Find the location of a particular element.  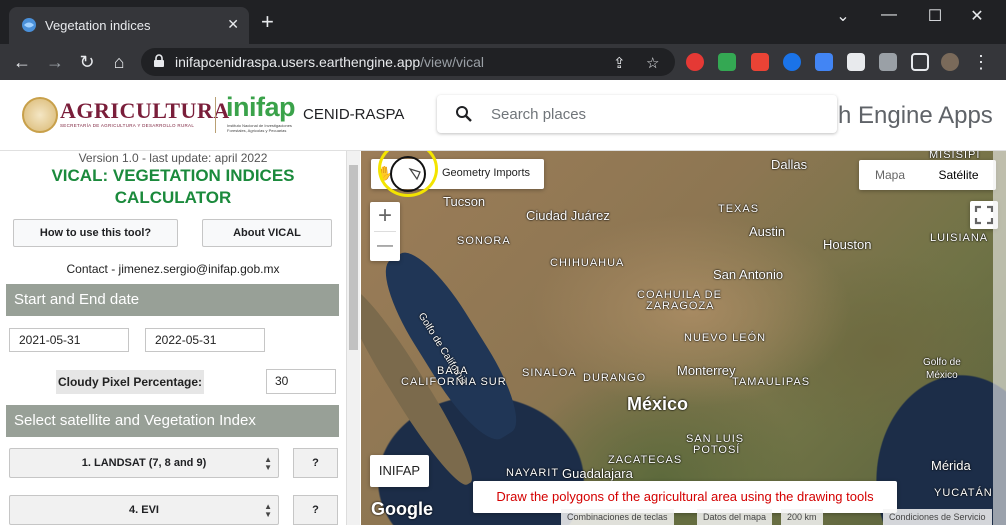

lock-icon is located at coordinates (159, 63).